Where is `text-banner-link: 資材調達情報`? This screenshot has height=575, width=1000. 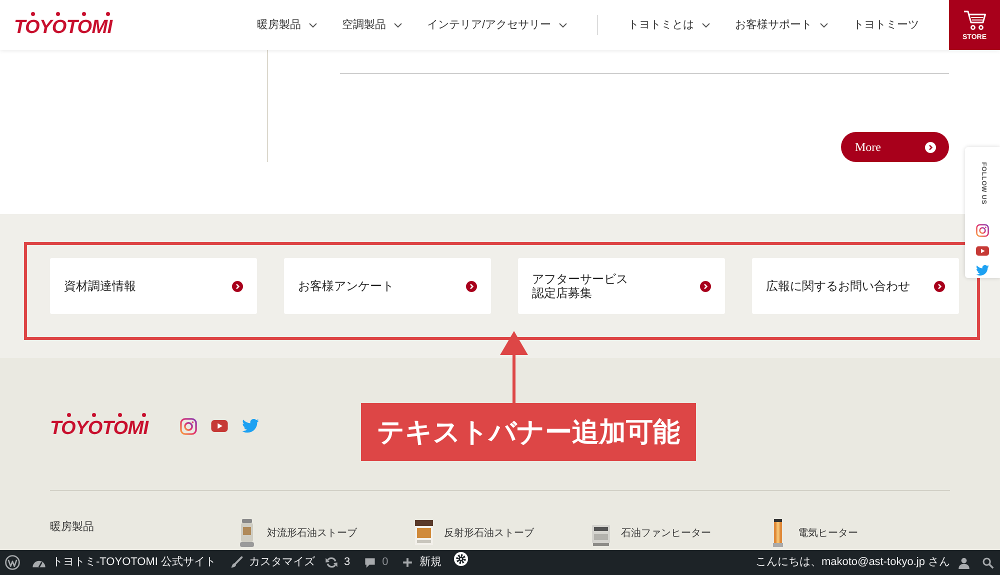 text-banner-link: 資材調達情報 is located at coordinates (153, 286).